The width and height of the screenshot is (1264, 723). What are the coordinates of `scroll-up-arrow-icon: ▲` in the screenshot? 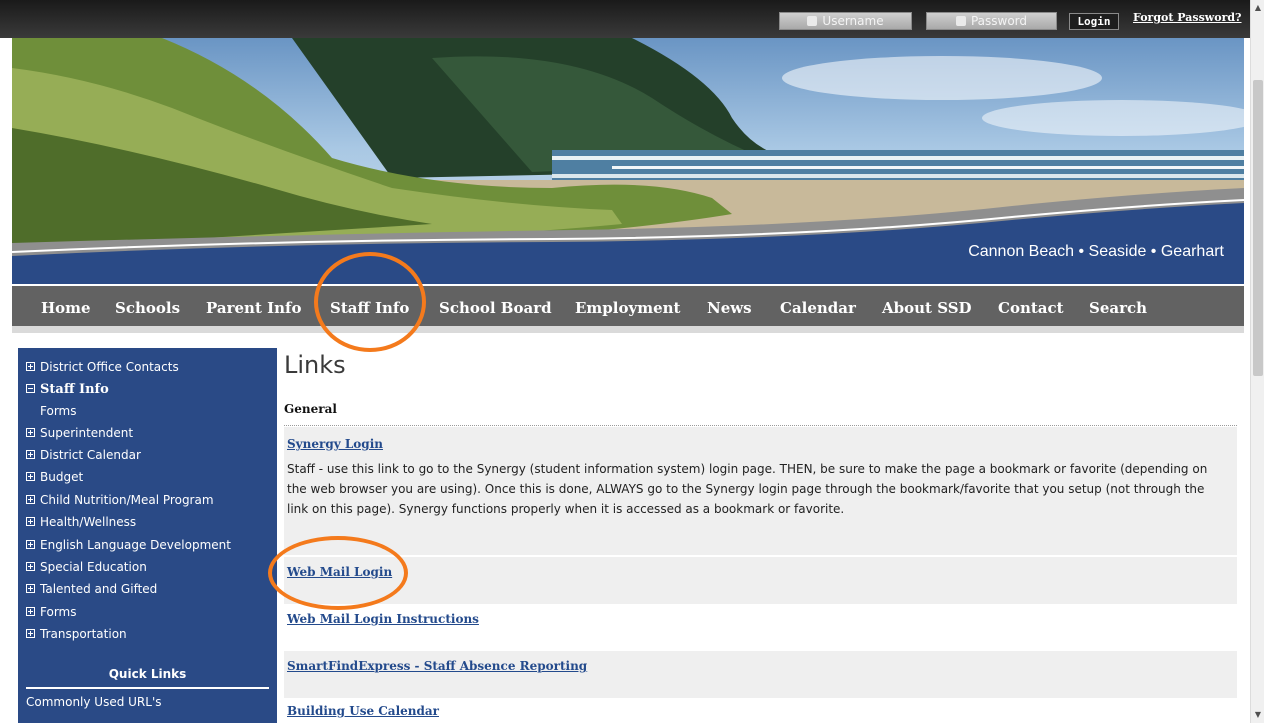 It's located at (1257, 8).